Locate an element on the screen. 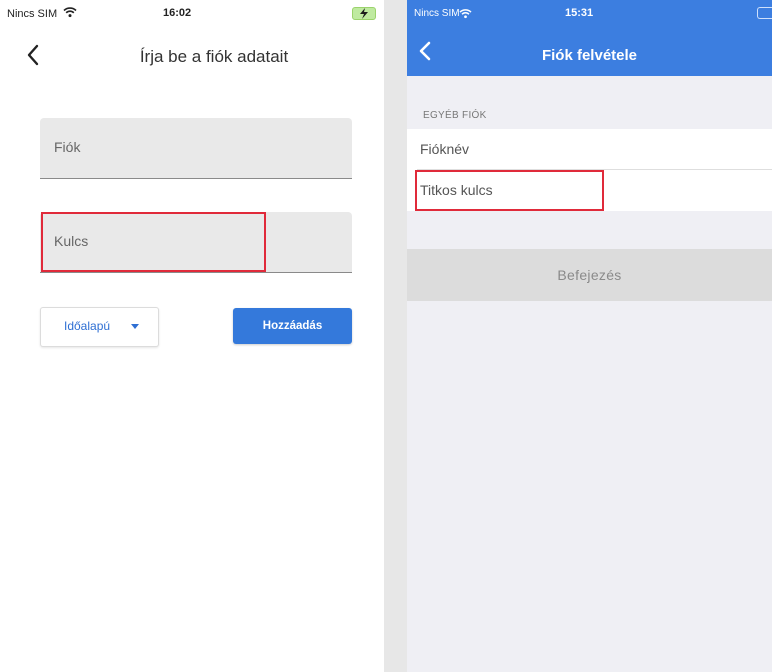  page-title: Írja be a fiók adatait is located at coordinates (214, 56).